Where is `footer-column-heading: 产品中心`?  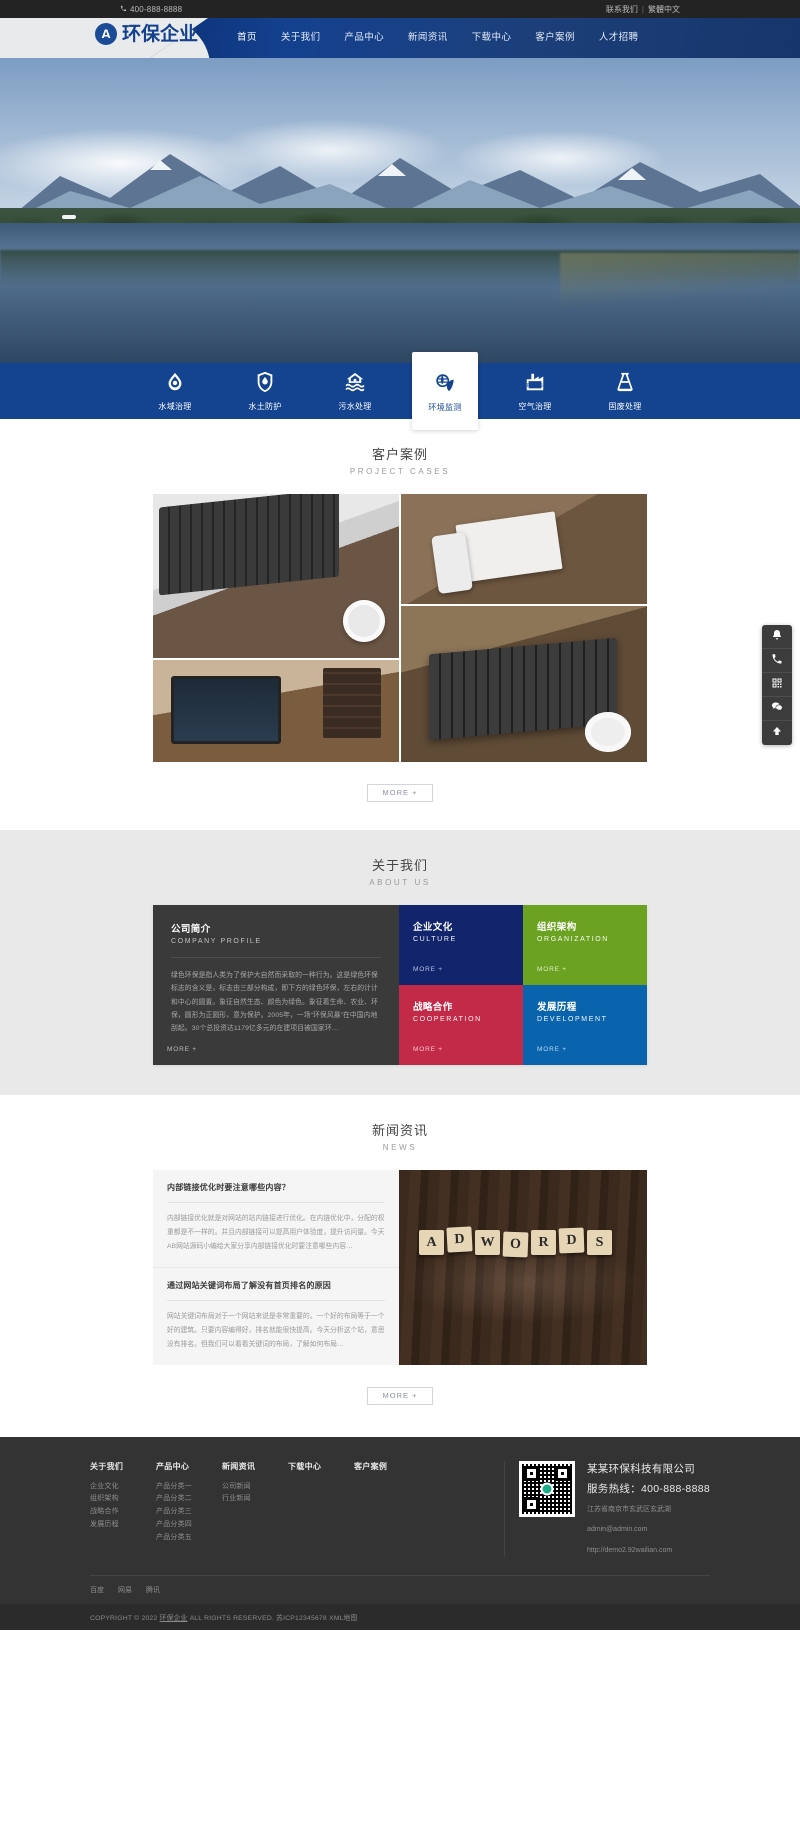 footer-column-heading: 产品中心 is located at coordinates (189, 1466).